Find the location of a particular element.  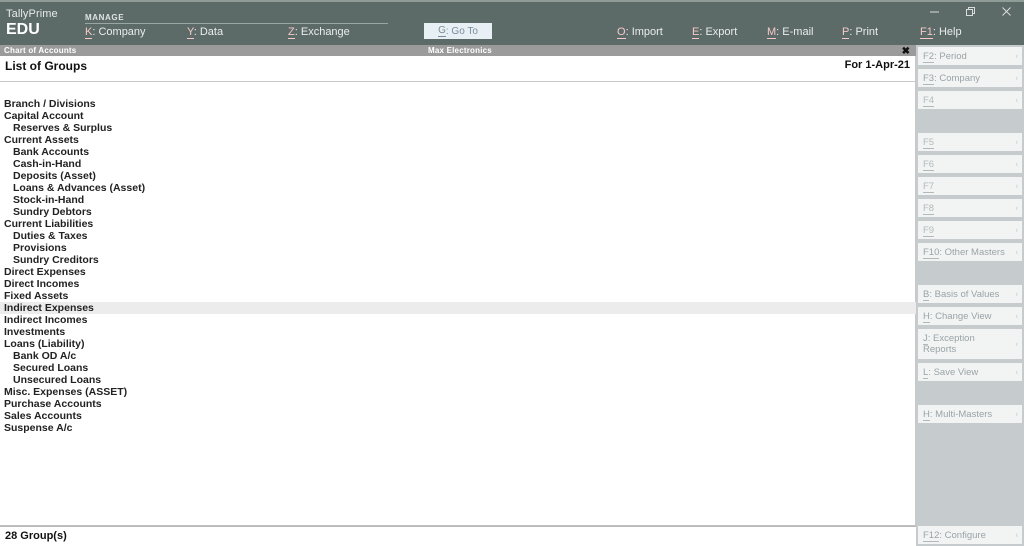

menu-item-label: Help is located at coordinates (950, 32).